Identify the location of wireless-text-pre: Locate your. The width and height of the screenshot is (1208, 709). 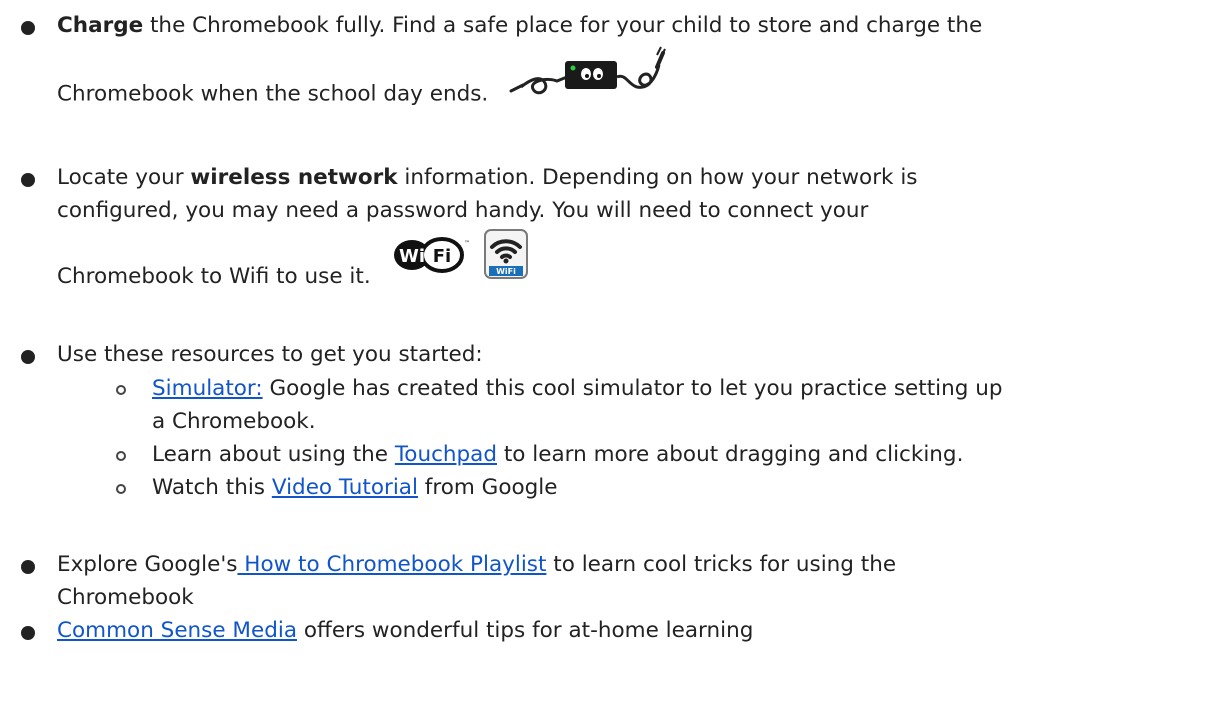
(124, 177).